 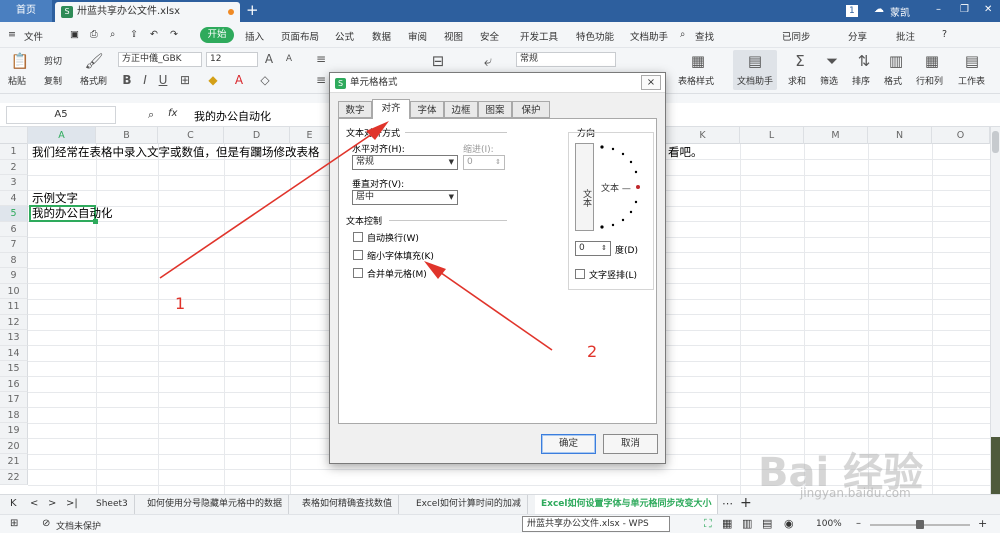 I want to click on arrow-1-line, so click(x=269, y=204).